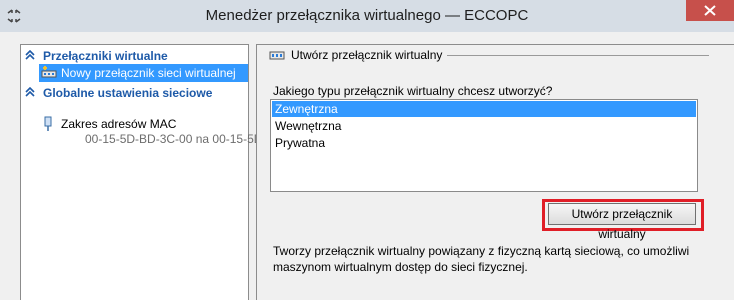 This screenshot has width=734, height=300. I want to click on list-item-label: Zewnętrzna, so click(306, 109).